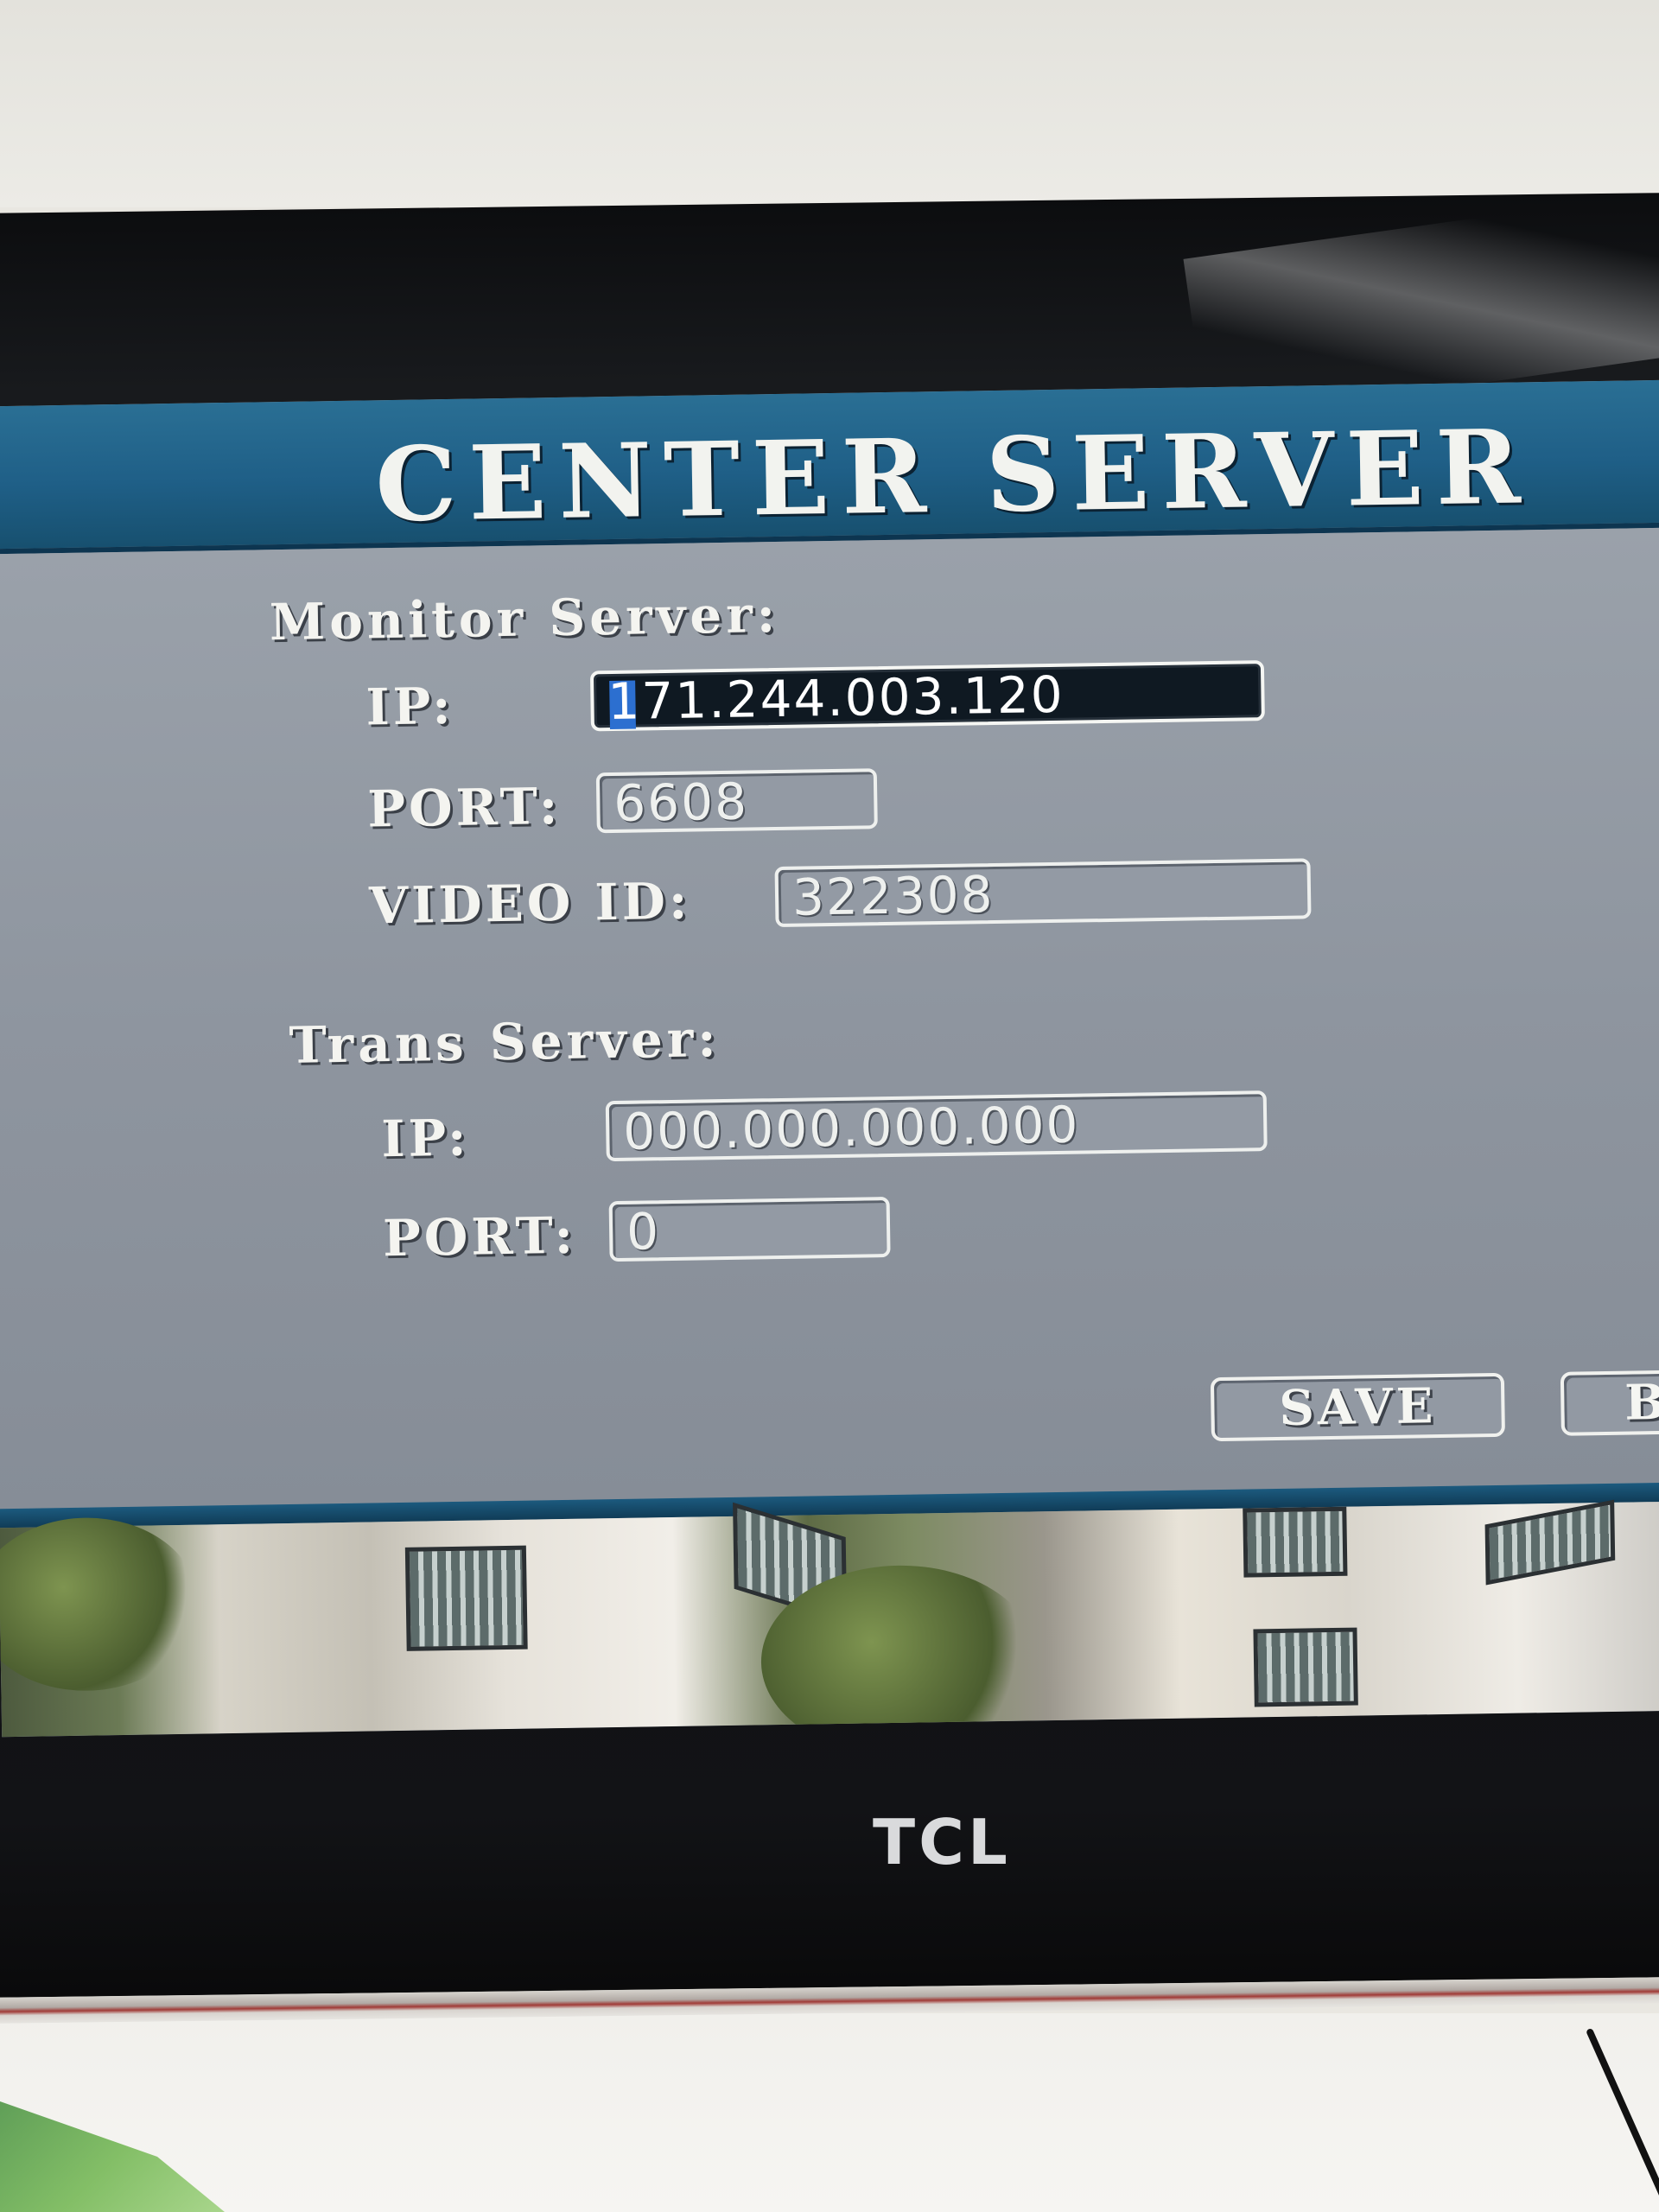  What do you see at coordinates (100, 1604) in the screenshot?
I see `preview-tree` at bounding box center [100, 1604].